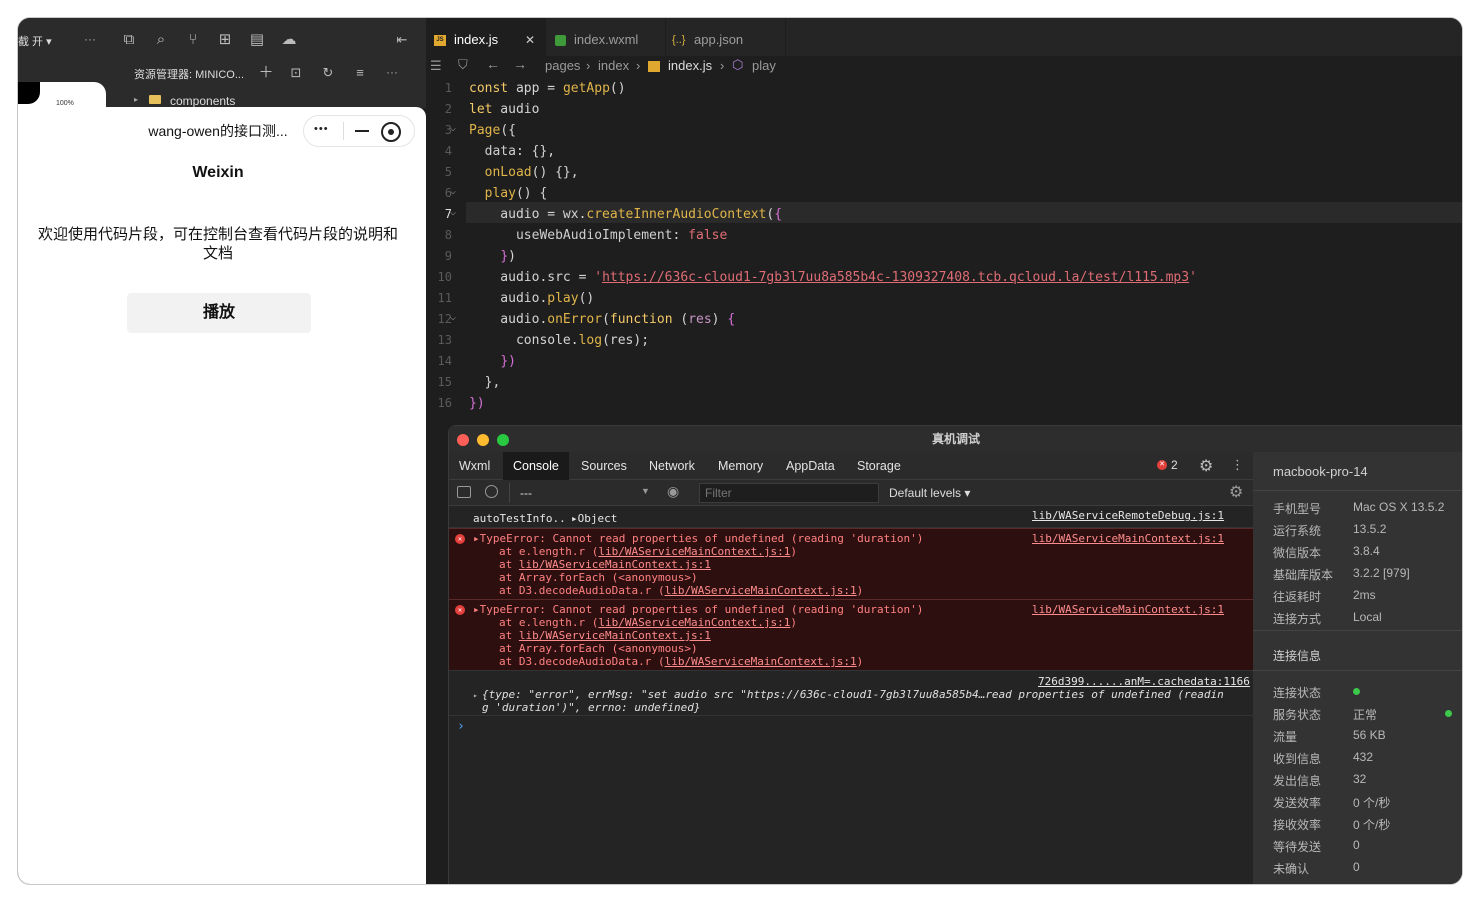 The height and width of the screenshot is (902, 1480). I want to click on breadcrumb-file: index.js, so click(690, 65).